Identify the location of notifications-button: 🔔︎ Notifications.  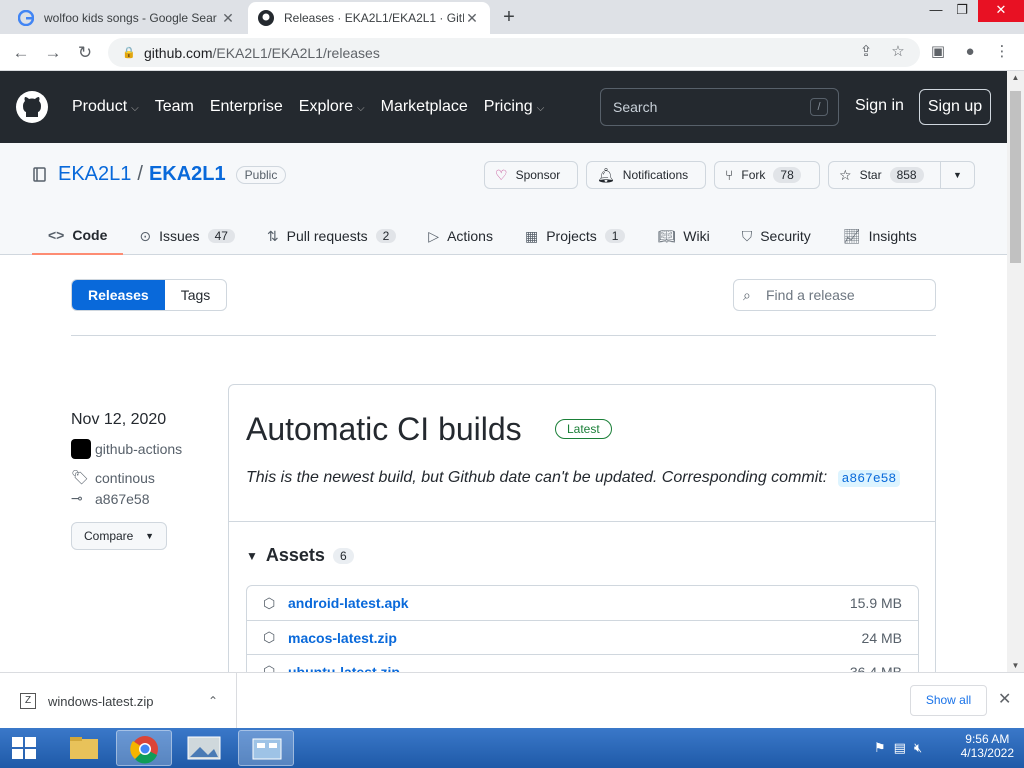
(646, 175).